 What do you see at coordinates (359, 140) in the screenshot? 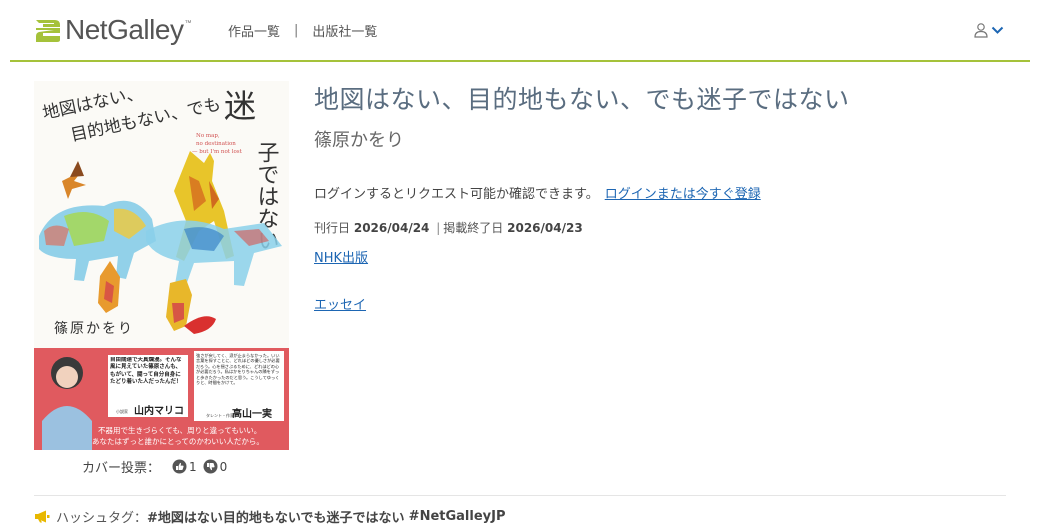
I see `book-author: 篠原かをり` at bounding box center [359, 140].